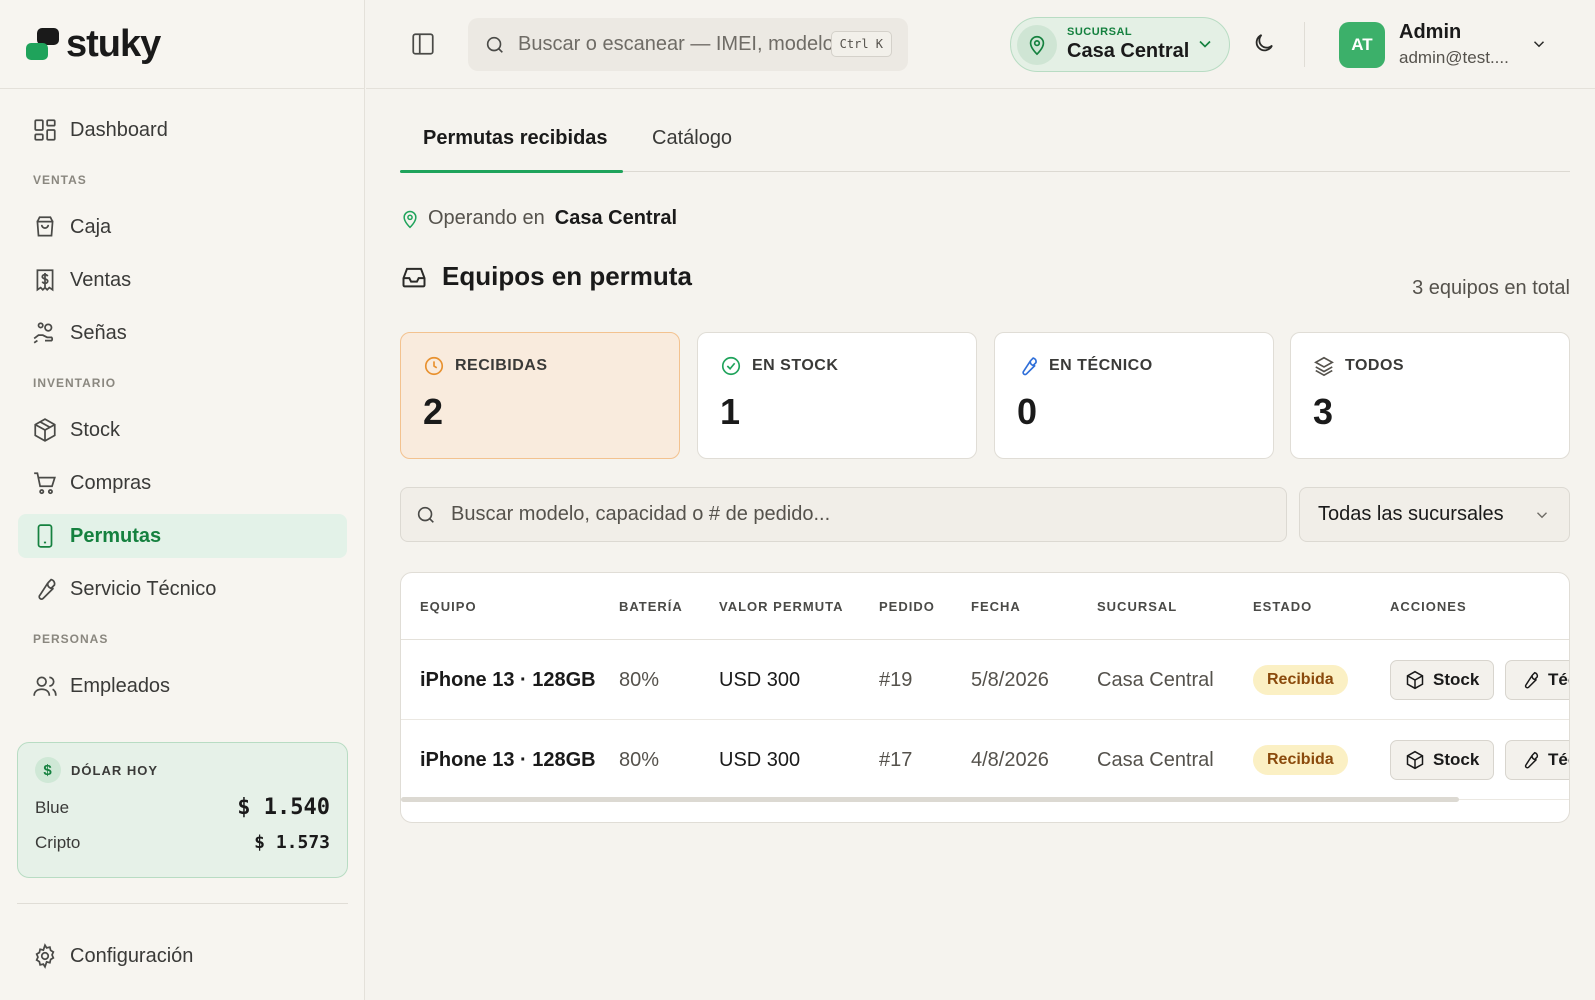 The image size is (1595, 1000). I want to click on package-icon, so click(45, 430).